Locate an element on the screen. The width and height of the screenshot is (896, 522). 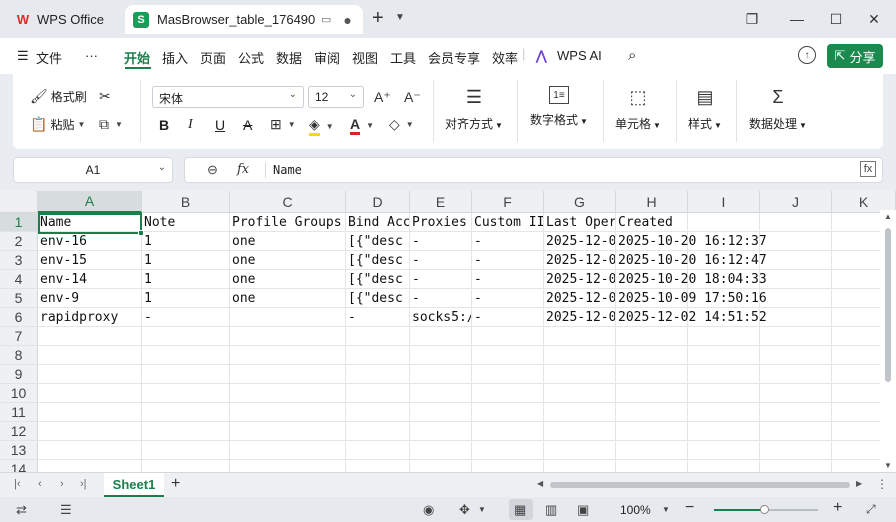
cell-i1 is located at coordinates (724, 222).